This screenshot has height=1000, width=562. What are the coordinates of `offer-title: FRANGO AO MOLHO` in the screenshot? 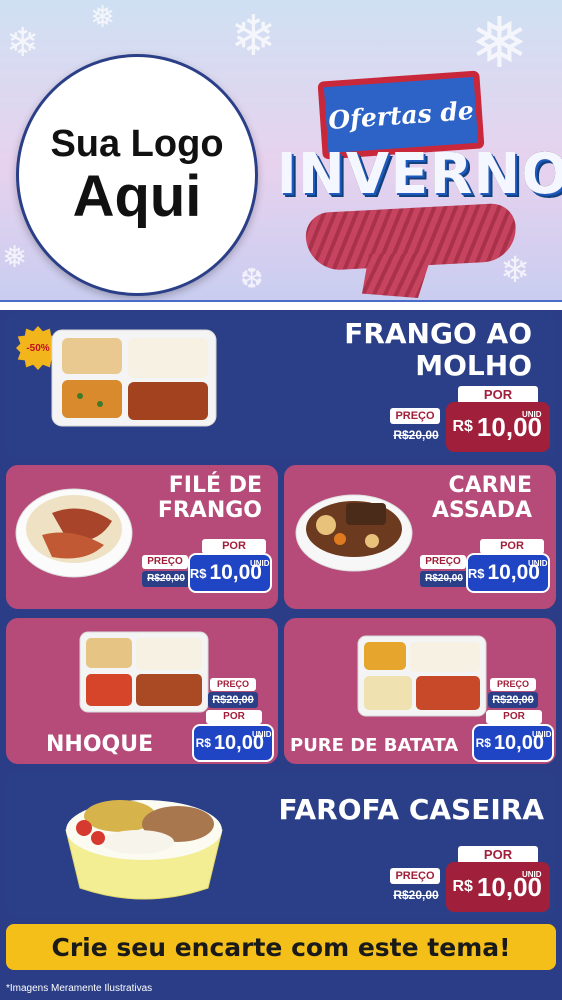 It's located at (438, 350).